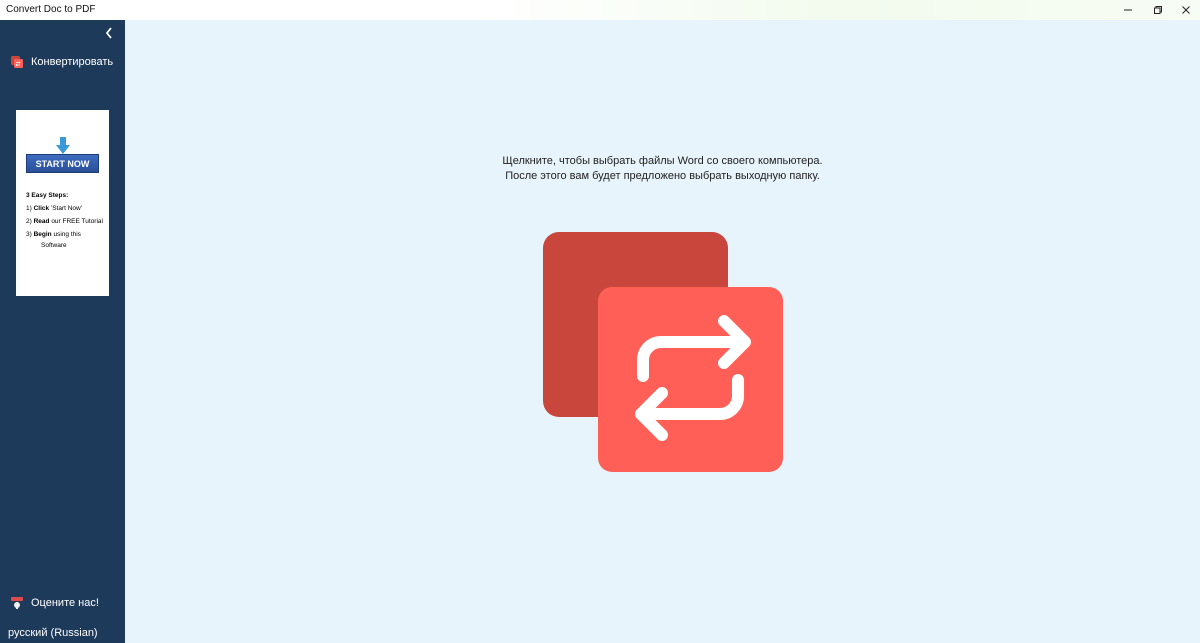 The image size is (1200, 643). I want to click on step-2-number: 2), so click(29, 221).